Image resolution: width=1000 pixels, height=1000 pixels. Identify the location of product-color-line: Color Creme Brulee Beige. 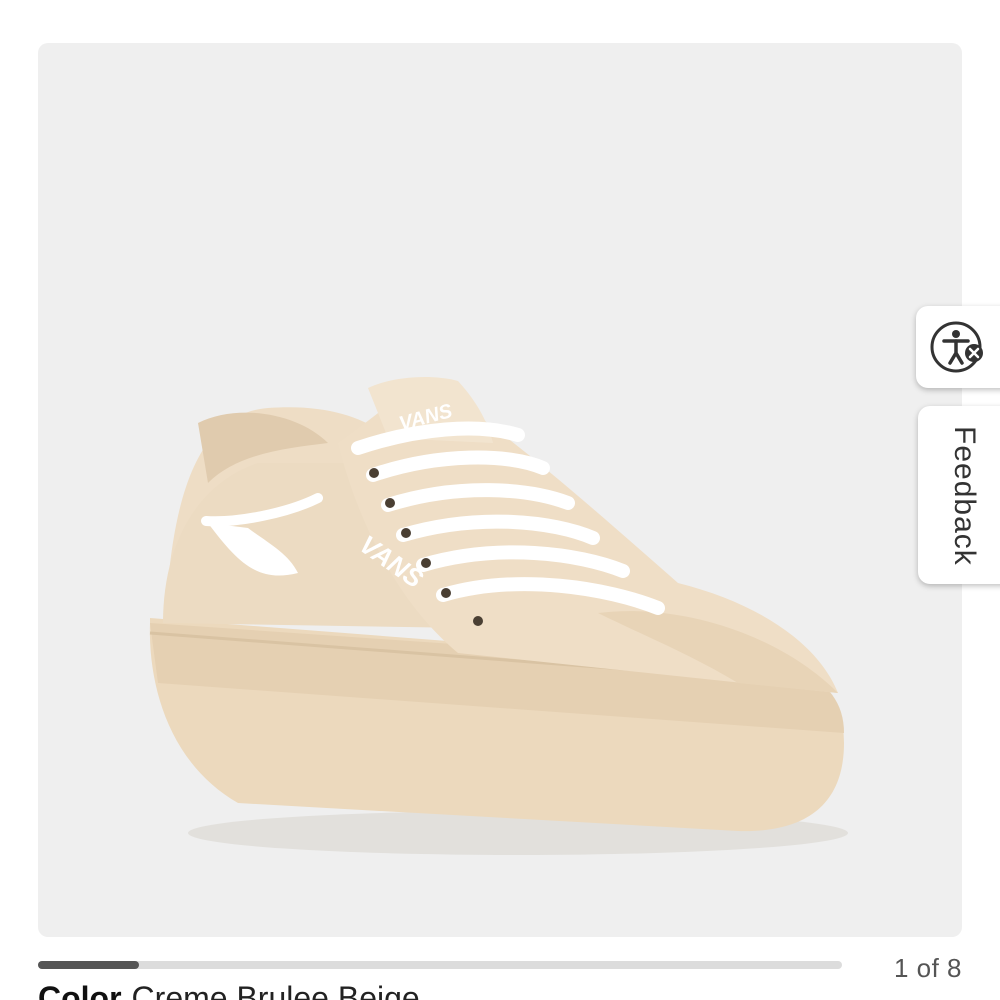
(229, 990).